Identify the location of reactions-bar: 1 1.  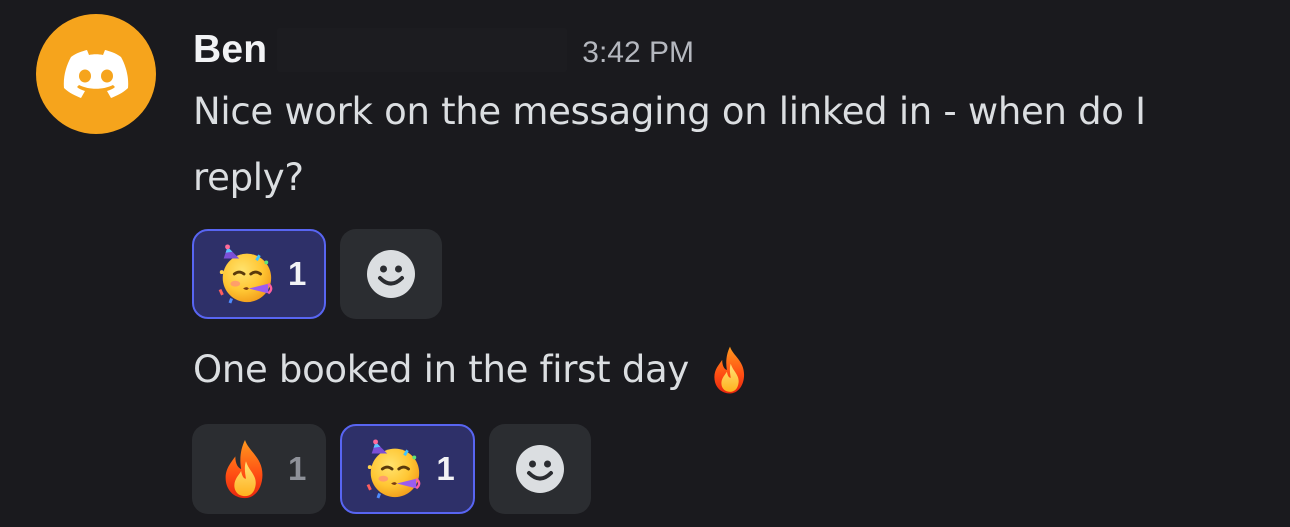
(391, 469).